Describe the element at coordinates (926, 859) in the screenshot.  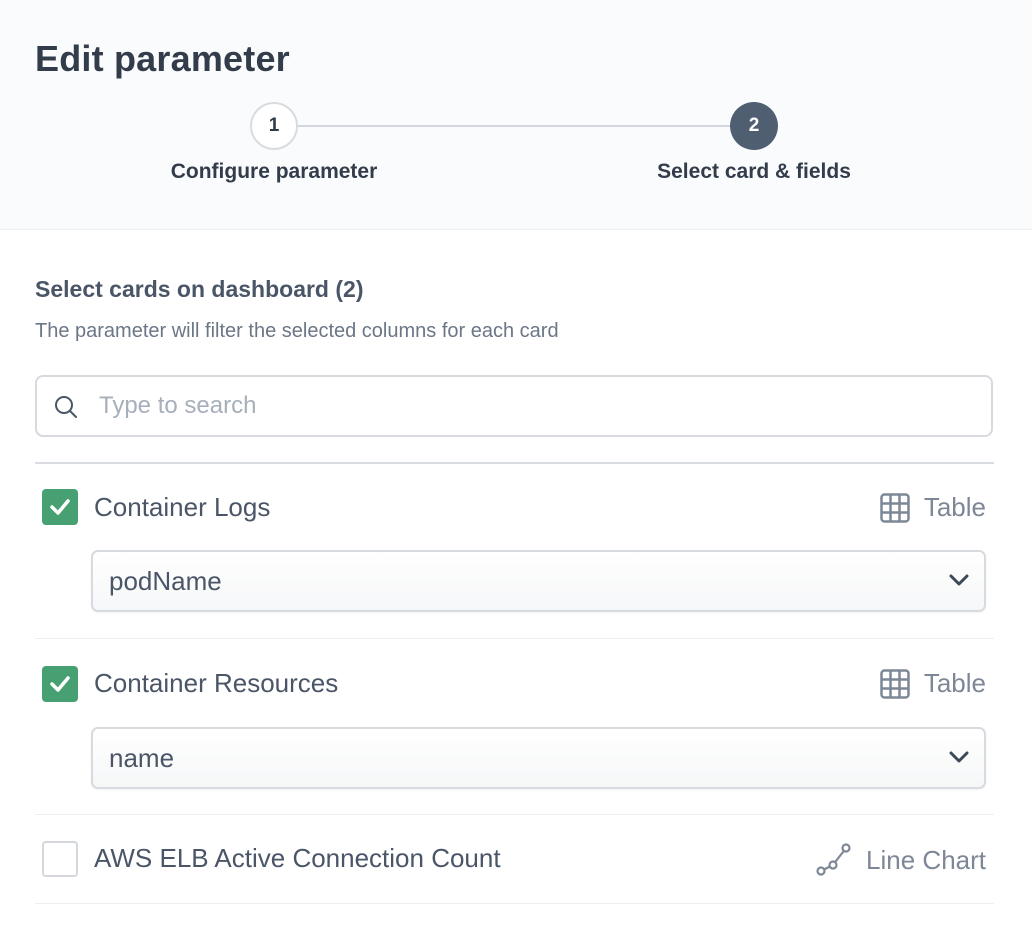
I see `card-type-label: Line Chart` at that location.